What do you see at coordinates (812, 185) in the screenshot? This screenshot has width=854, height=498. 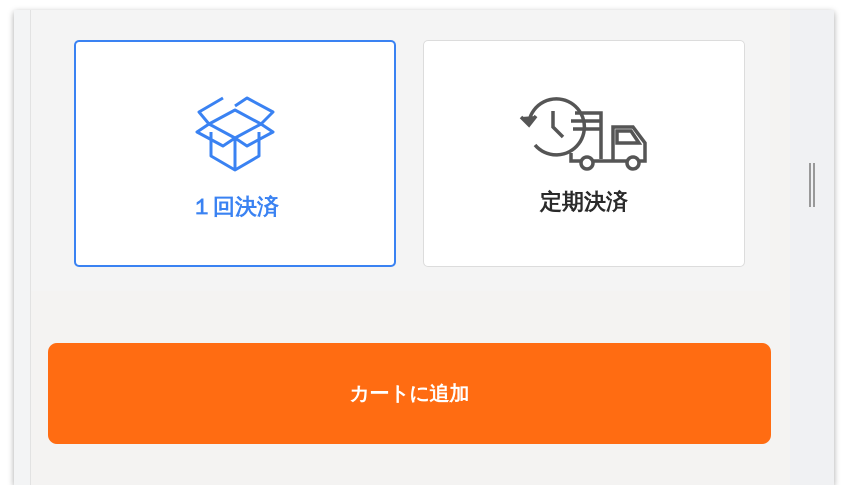 I see `resize-handle-icon` at bounding box center [812, 185].